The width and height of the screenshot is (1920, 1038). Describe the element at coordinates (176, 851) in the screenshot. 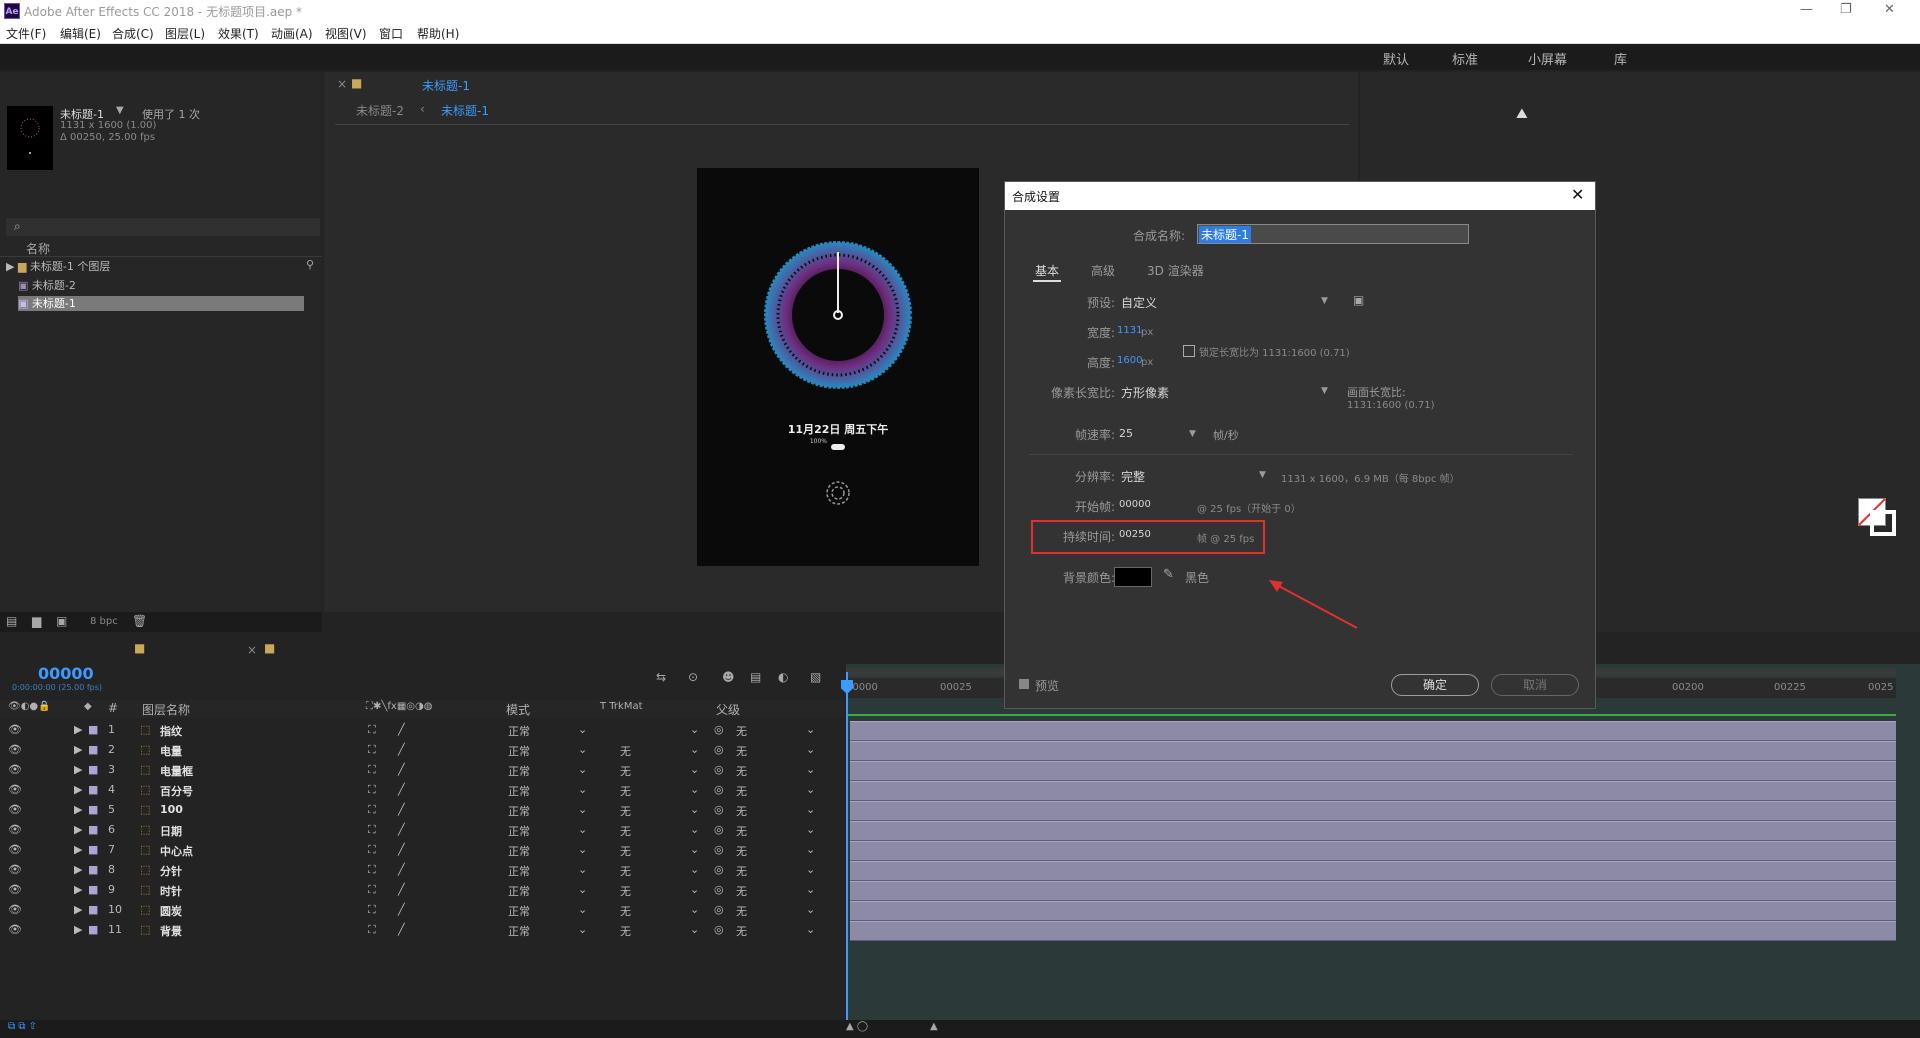

I see `layer-name: 中心点` at that location.